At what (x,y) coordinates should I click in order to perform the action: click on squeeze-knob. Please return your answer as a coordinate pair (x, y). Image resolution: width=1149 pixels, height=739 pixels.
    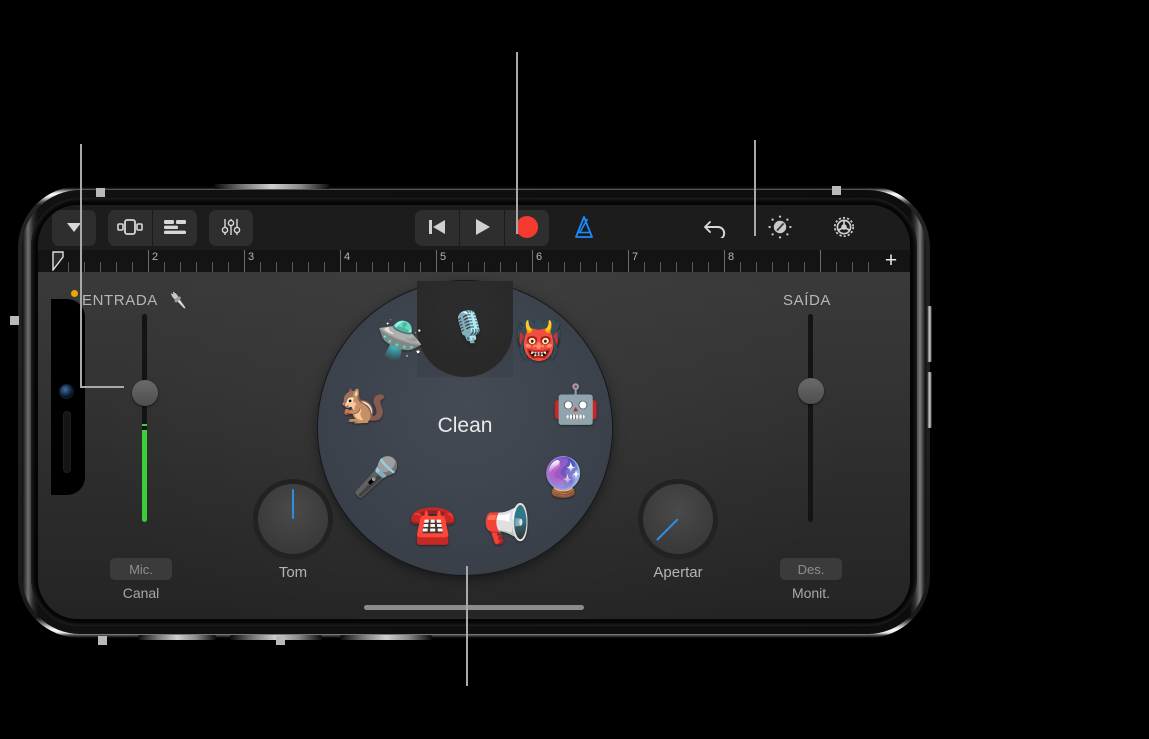
    Looking at the image, I should click on (678, 519).